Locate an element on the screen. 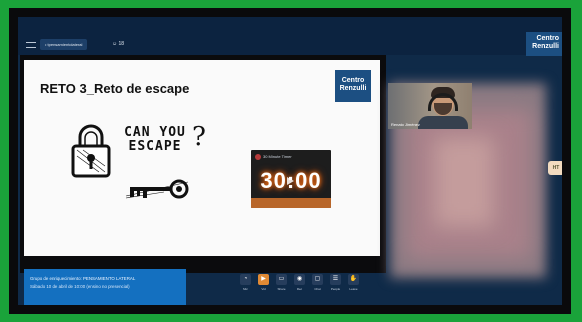  question-mark: ? is located at coordinates (199, 137).